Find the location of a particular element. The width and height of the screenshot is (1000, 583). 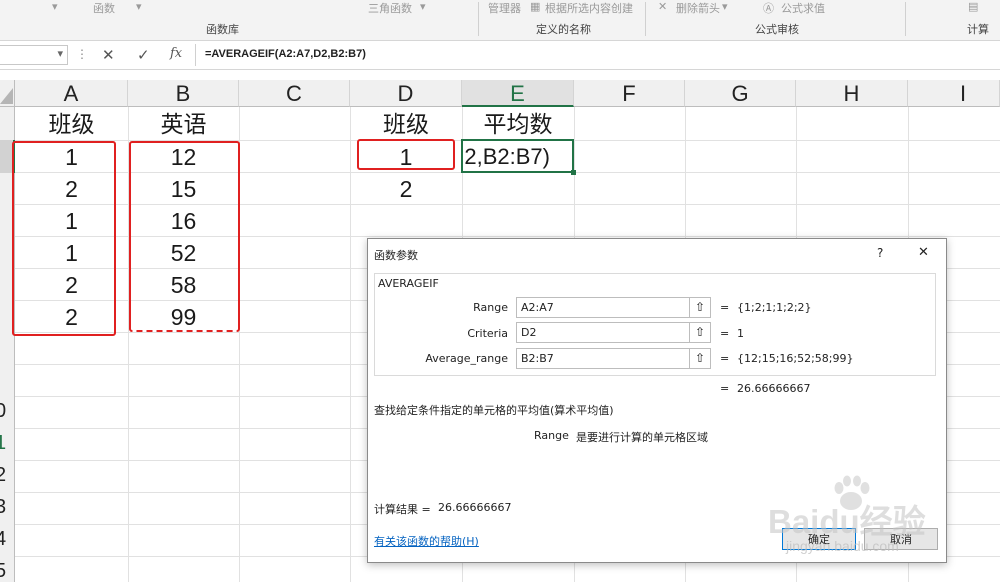

create-from-selection-icon: ▦ is located at coordinates (535, 6).